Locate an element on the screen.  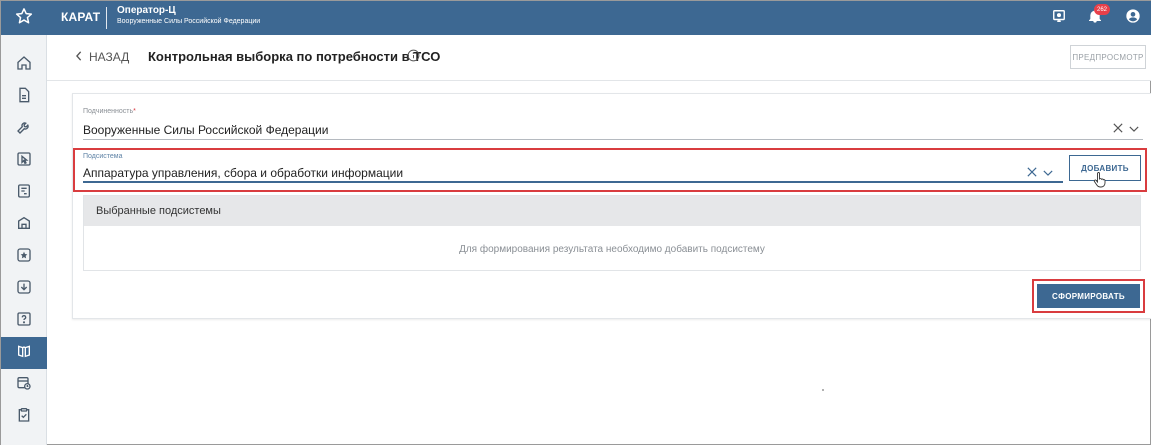
download-box-icon is located at coordinates (24, 289).